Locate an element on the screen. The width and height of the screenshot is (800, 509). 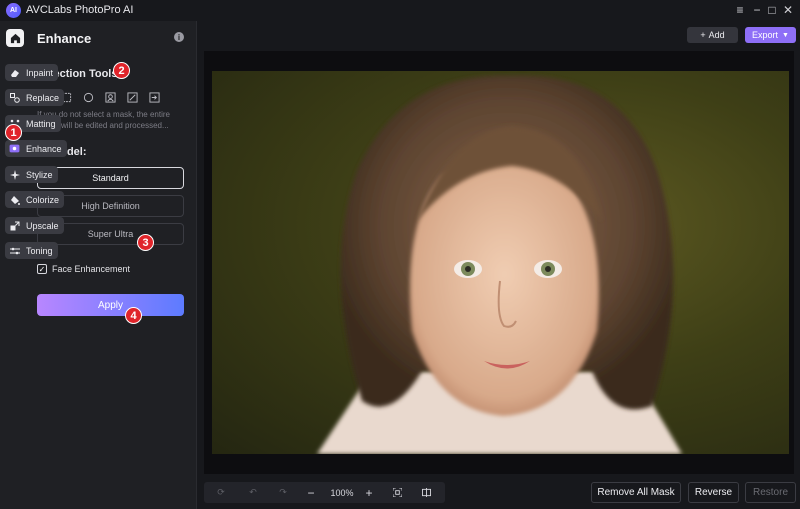
nav-item-stylize: Stylize is located at coordinates (31, 174).